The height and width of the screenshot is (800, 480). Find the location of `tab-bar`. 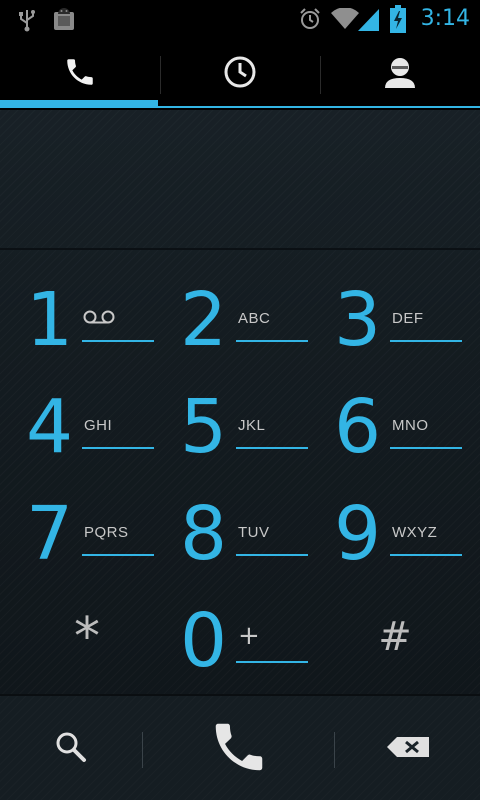

tab-bar is located at coordinates (240, 74).